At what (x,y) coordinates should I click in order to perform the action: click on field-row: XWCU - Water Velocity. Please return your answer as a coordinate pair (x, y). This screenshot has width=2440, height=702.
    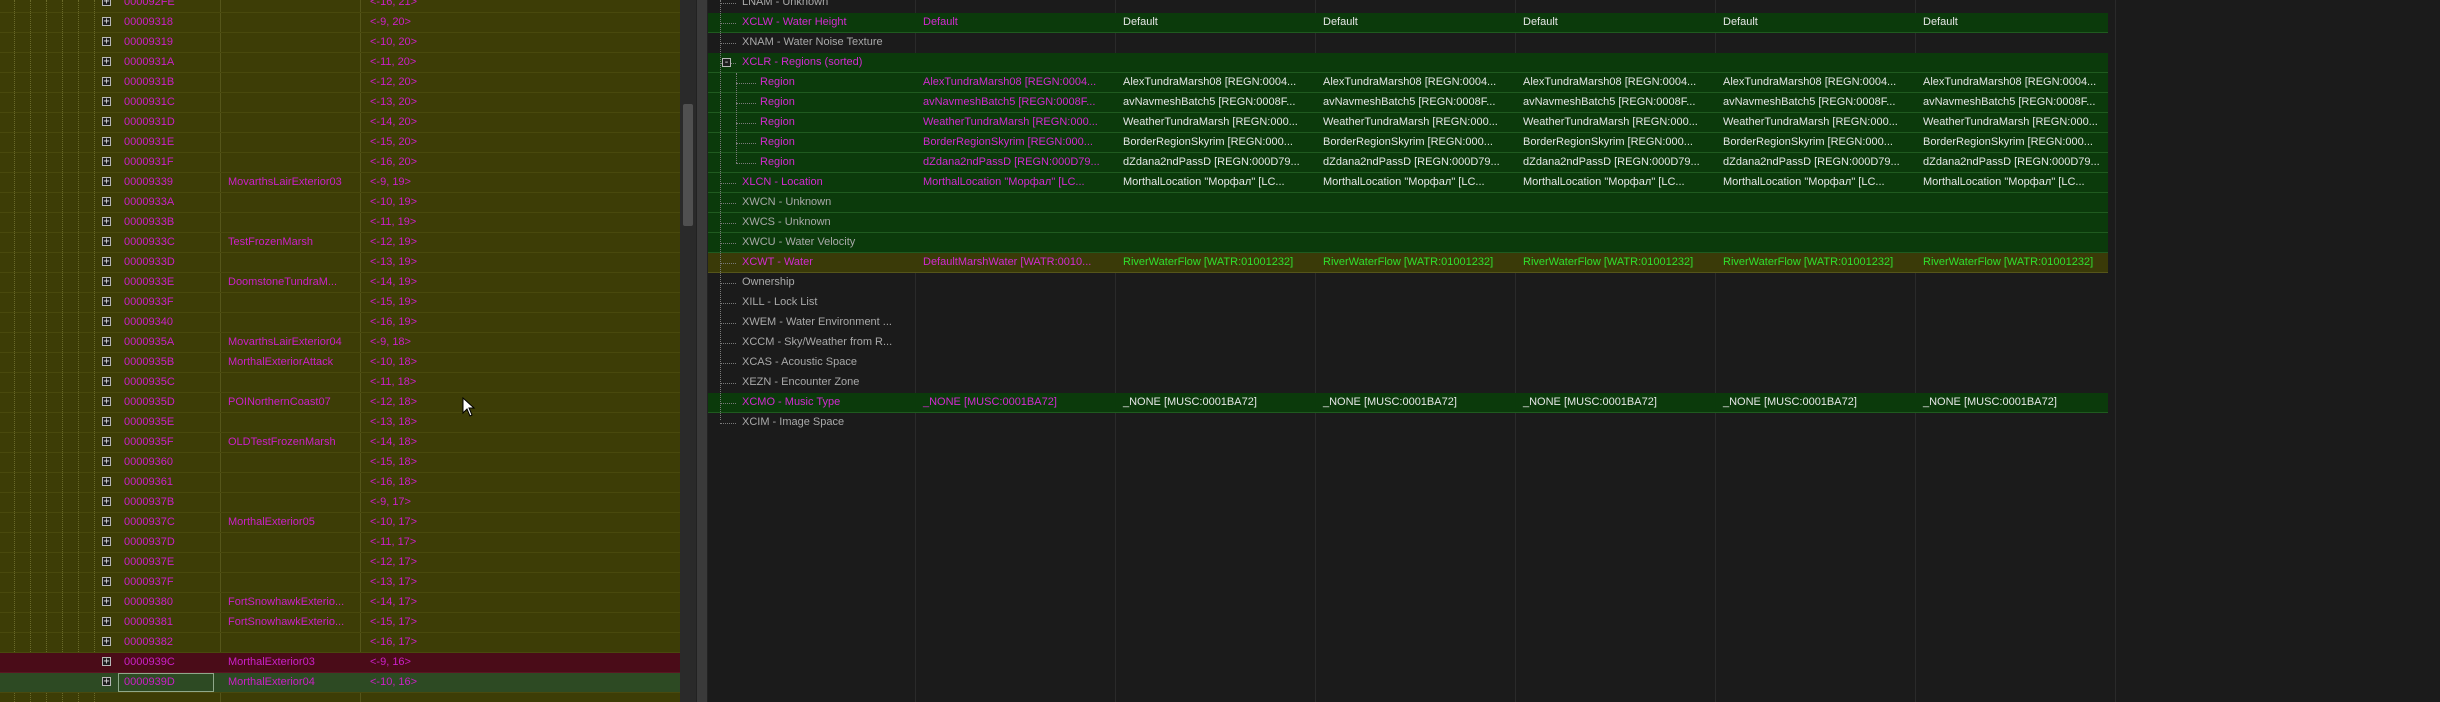
    Looking at the image, I should click on (1408, 243).